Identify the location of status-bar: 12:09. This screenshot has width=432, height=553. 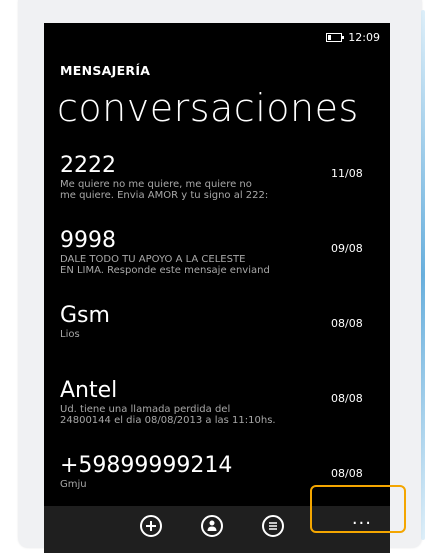
(353, 37).